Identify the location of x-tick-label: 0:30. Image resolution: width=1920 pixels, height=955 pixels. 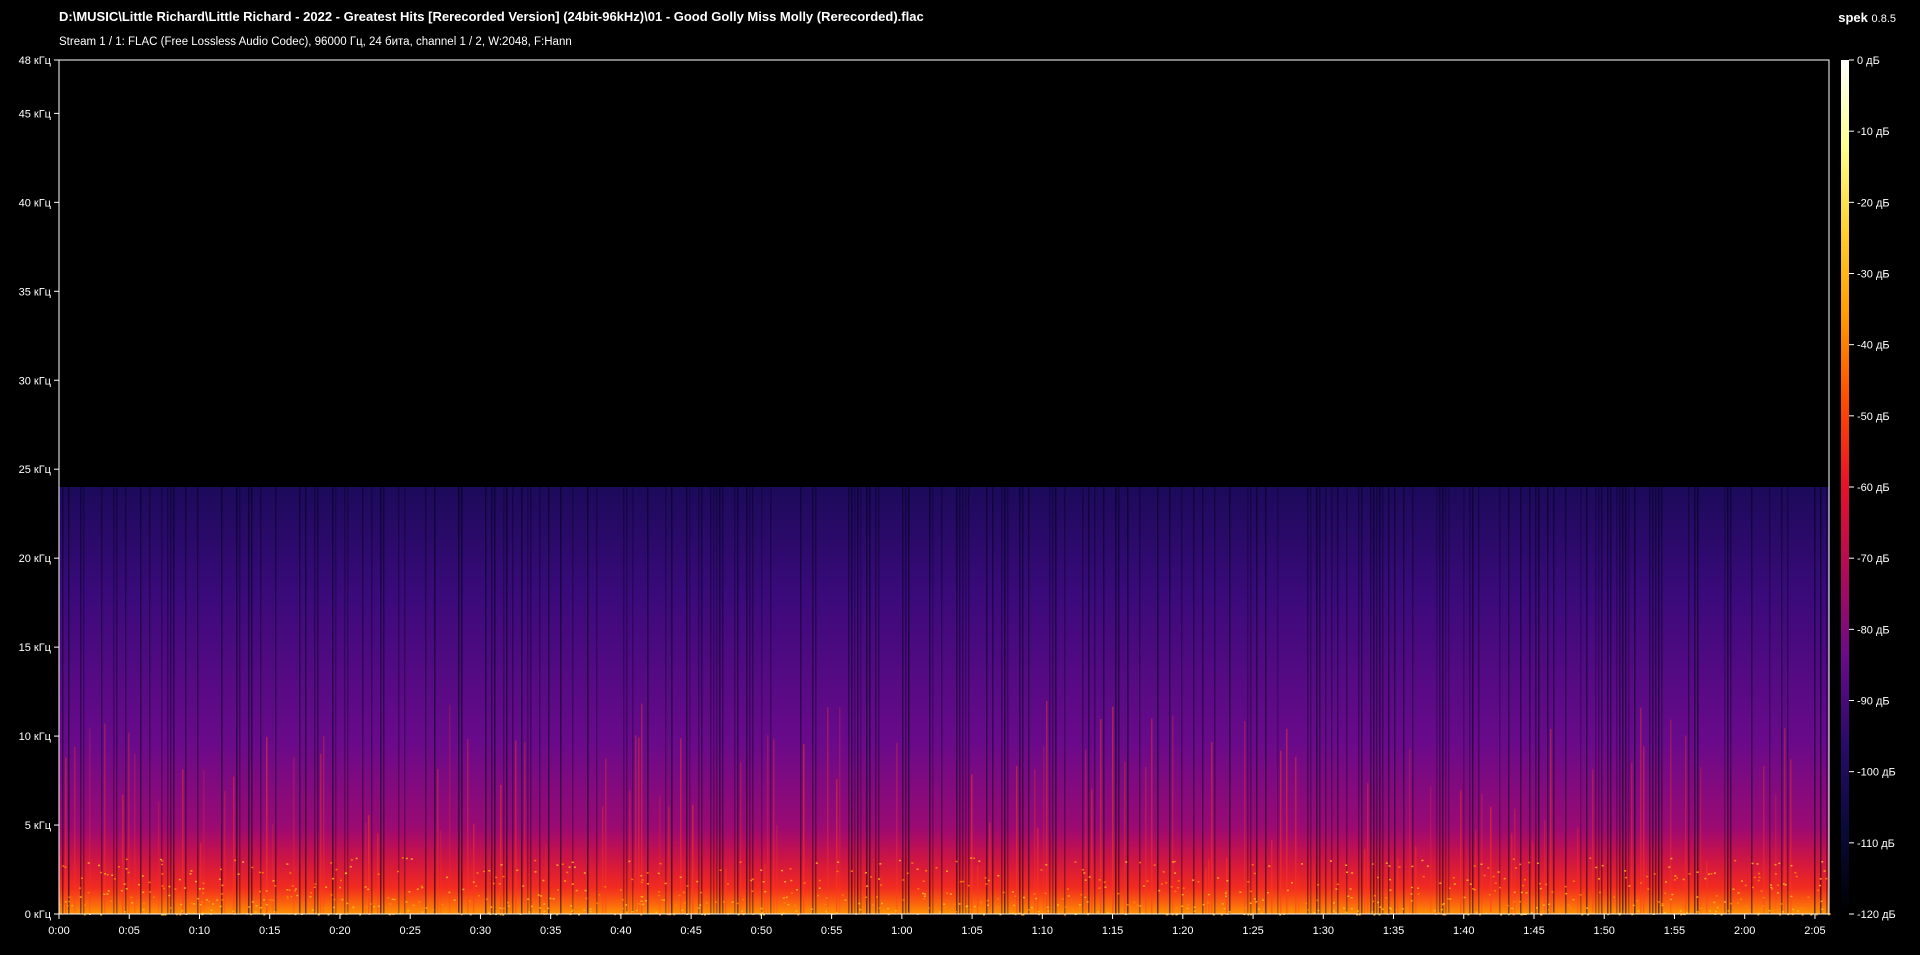
(480, 931).